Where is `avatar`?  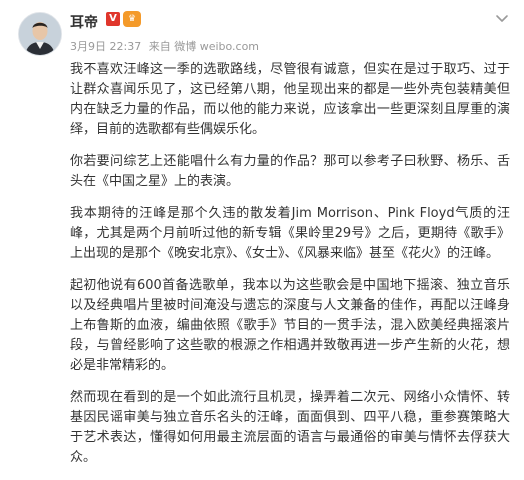 avatar is located at coordinates (40, 34).